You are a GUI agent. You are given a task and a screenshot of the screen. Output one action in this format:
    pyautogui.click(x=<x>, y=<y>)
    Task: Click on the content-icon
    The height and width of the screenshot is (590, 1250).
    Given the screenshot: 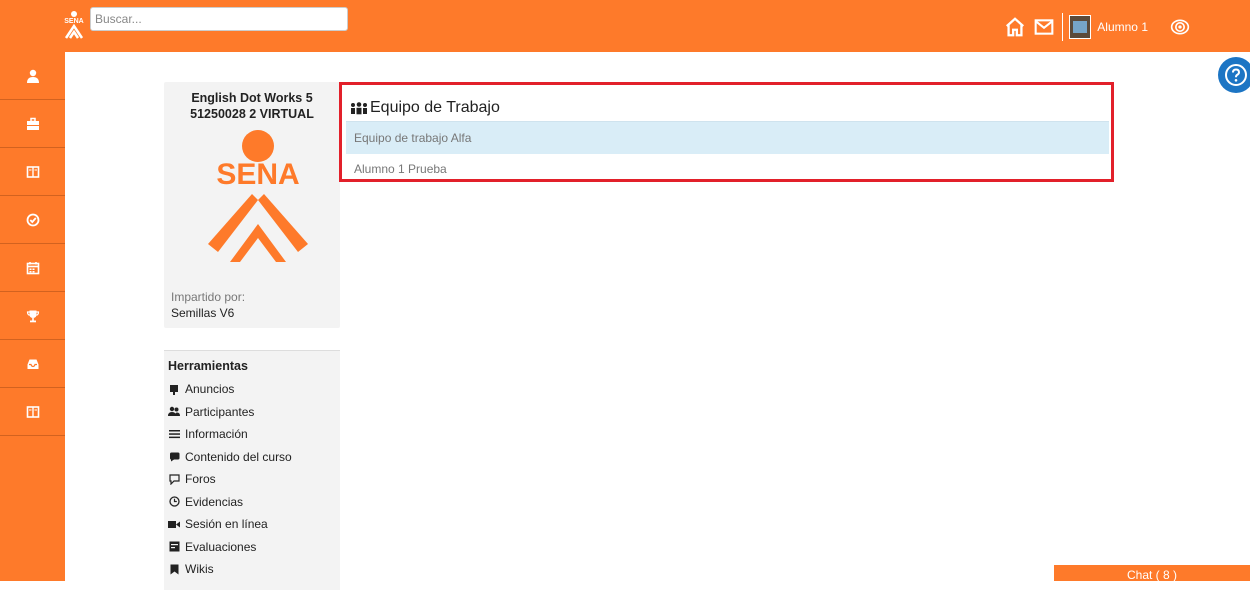 What is the action you would take?
    pyautogui.click(x=174, y=457)
    